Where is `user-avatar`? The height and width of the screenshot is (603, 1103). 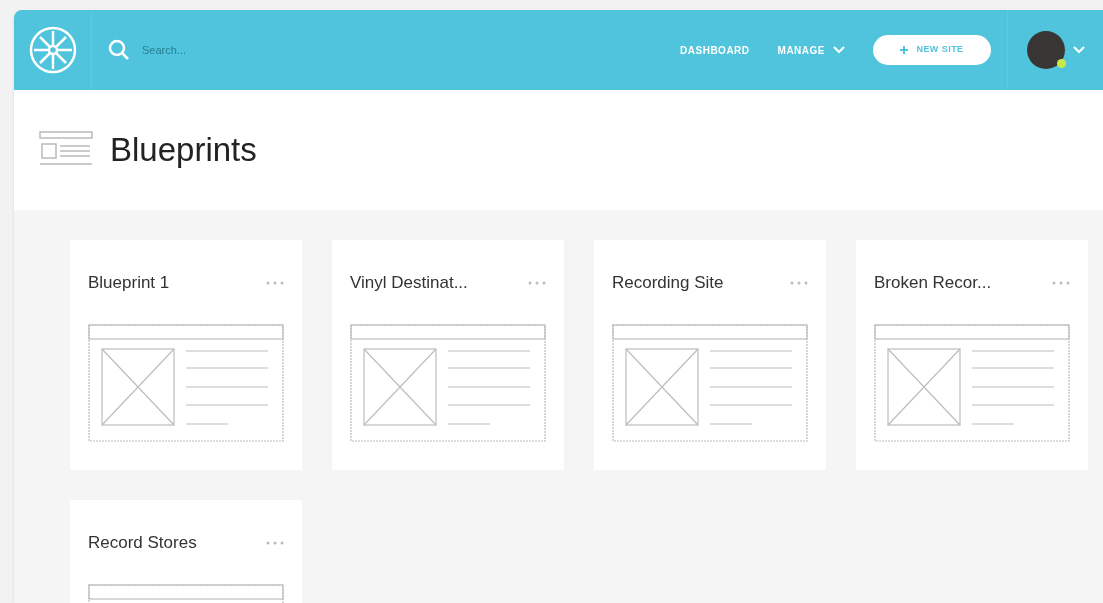
user-avatar is located at coordinates (1045, 50).